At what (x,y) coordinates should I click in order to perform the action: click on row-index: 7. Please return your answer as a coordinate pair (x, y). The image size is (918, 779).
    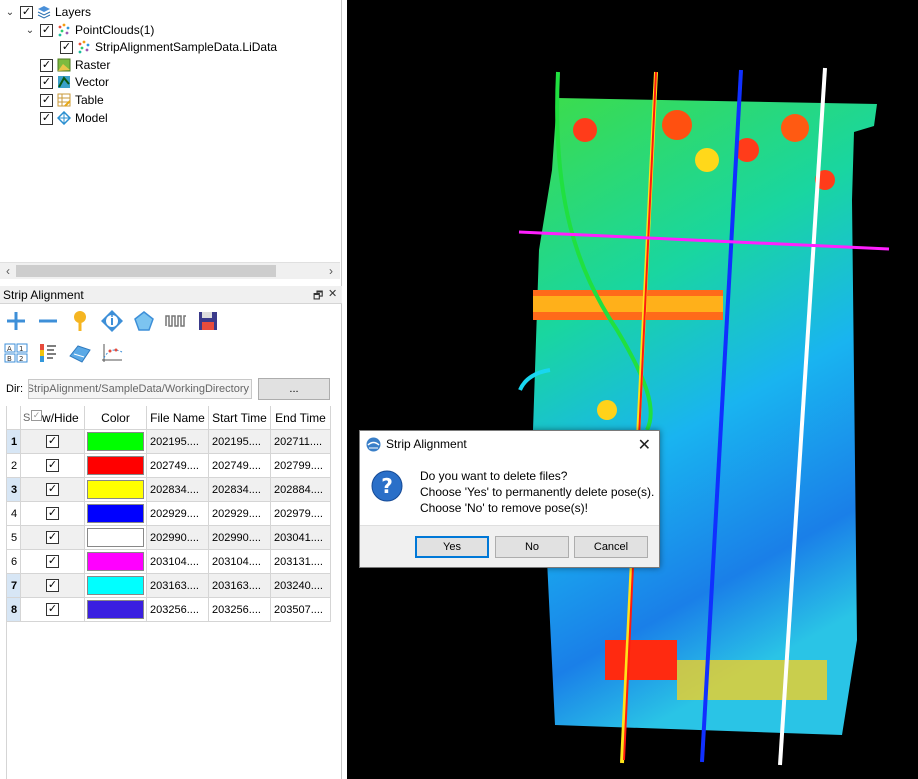
    Looking at the image, I should click on (14, 586).